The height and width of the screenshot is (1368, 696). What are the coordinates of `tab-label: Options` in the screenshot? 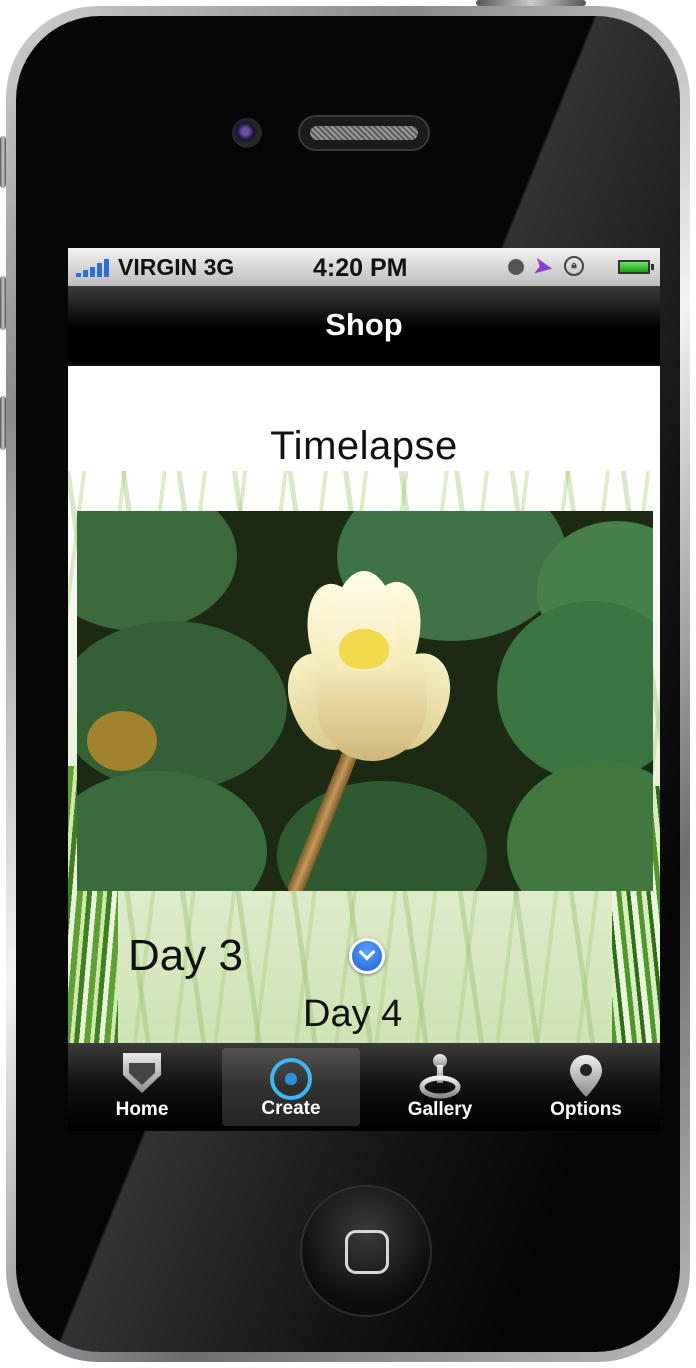 It's located at (586, 1109).